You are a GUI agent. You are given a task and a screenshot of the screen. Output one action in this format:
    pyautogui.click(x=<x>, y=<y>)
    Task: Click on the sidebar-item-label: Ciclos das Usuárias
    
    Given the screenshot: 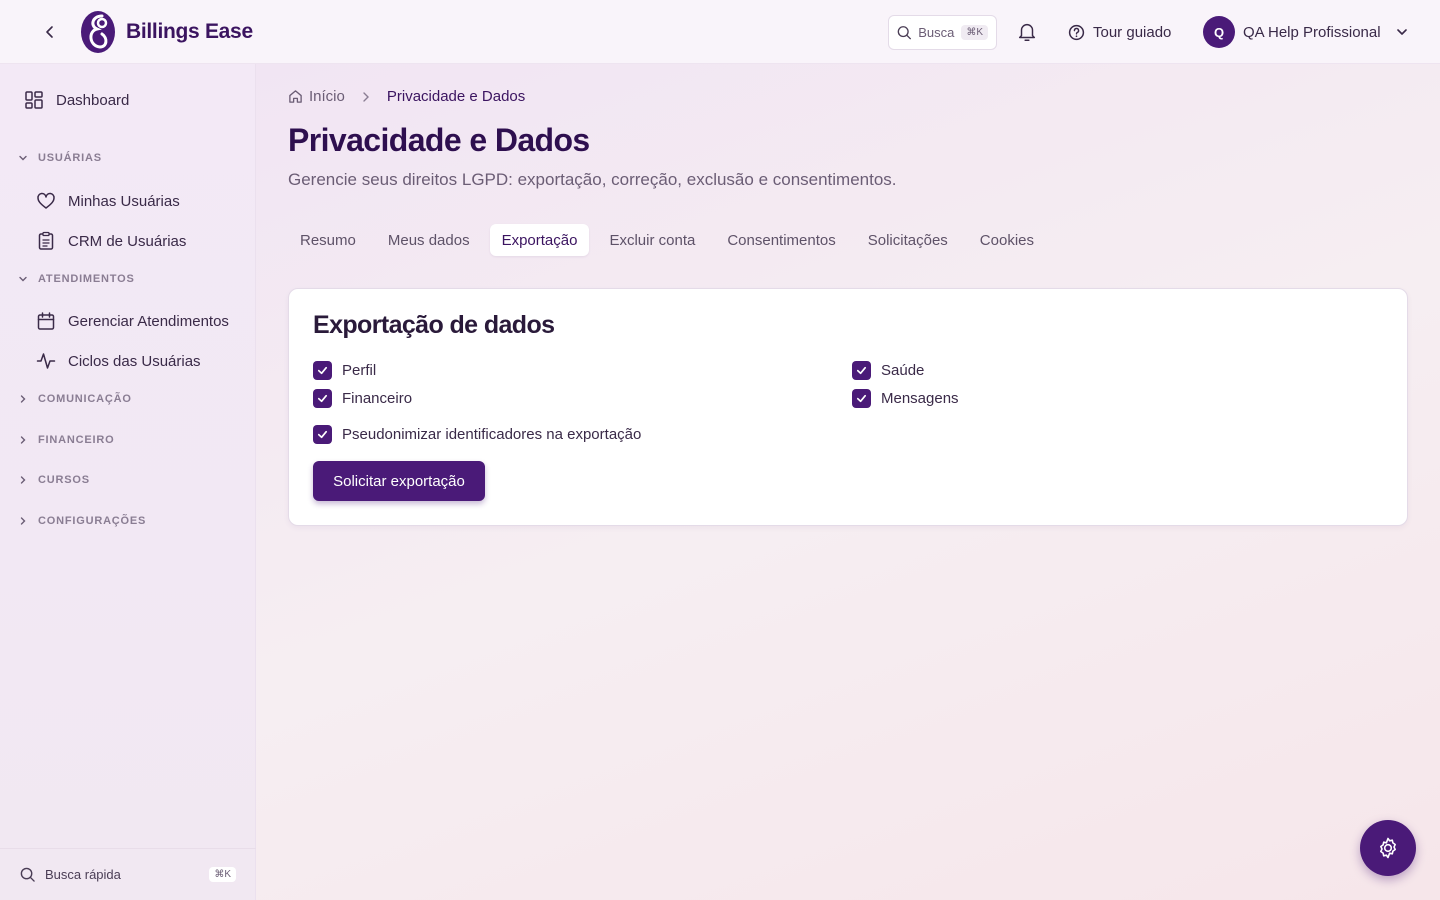 What is the action you would take?
    pyautogui.click(x=134, y=361)
    